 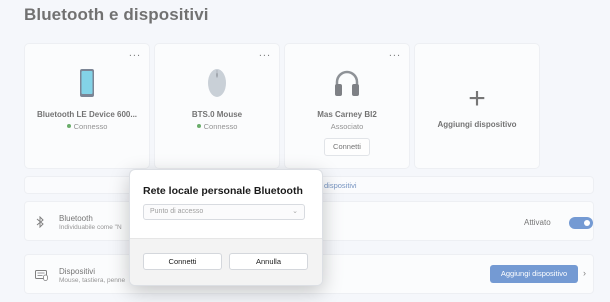 I want to click on access-point-placeholder: Punto di accesso, so click(x=177, y=211).